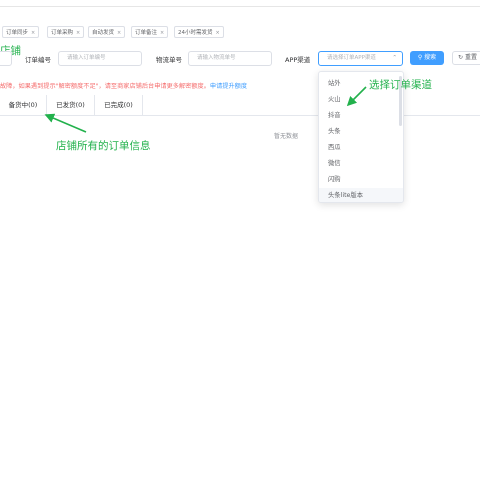 The height and width of the screenshot is (480, 480). I want to click on chevron-up-icon: ⌃, so click(394, 58).